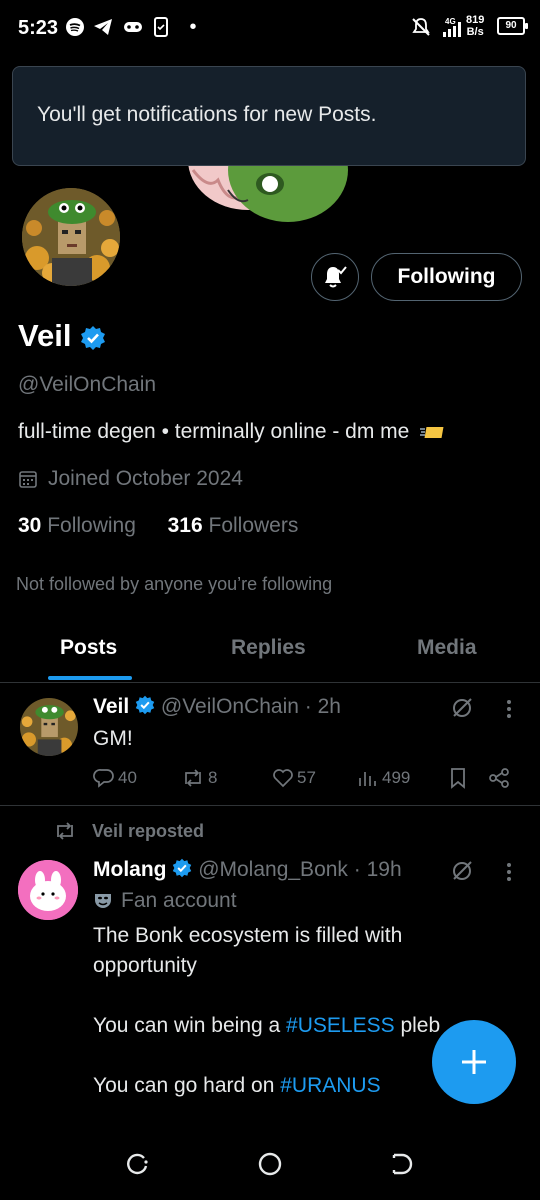 Image resolution: width=540 pixels, height=1200 pixels. Describe the element at coordinates (90, 678) in the screenshot. I see `tab-active-indicator` at that location.